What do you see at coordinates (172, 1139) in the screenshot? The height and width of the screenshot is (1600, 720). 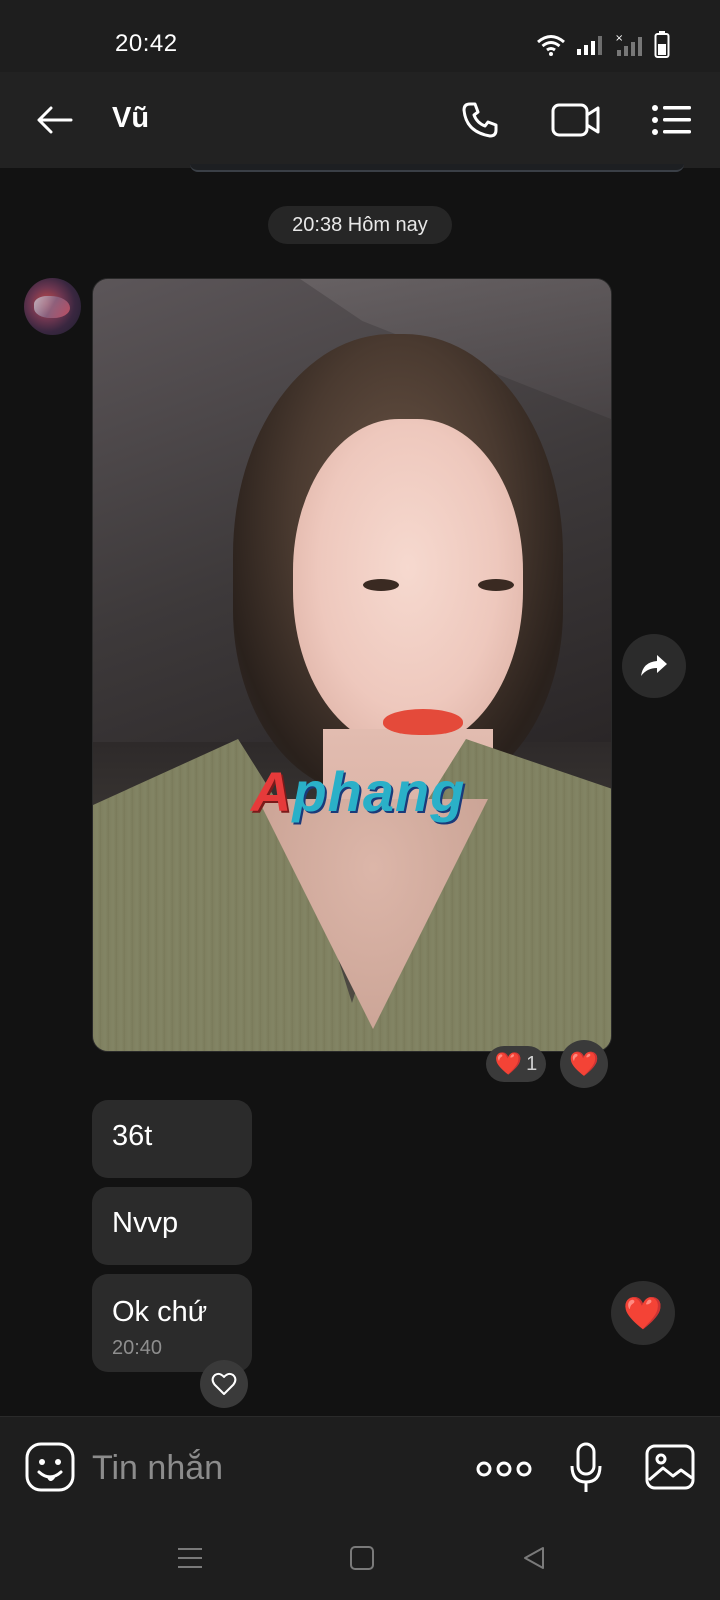 I see `message-bubble: 36t` at bounding box center [172, 1139].